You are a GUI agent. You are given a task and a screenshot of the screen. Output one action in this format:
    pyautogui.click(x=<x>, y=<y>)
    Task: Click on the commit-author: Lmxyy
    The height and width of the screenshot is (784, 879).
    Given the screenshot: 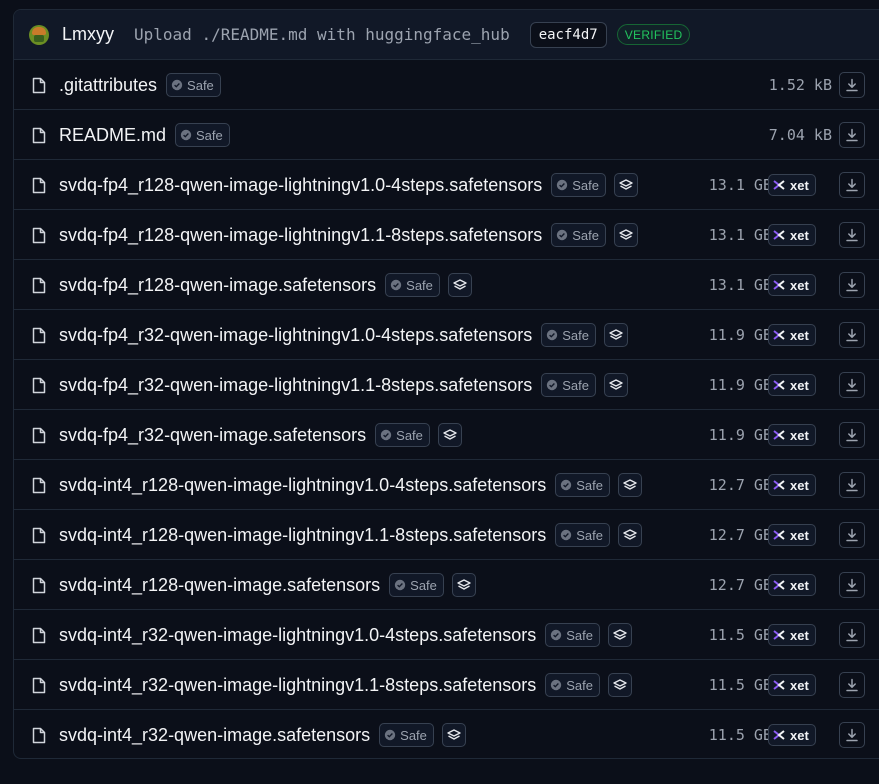 What is the action you would take?
    pyautogui.click(x=88, y=34)
    